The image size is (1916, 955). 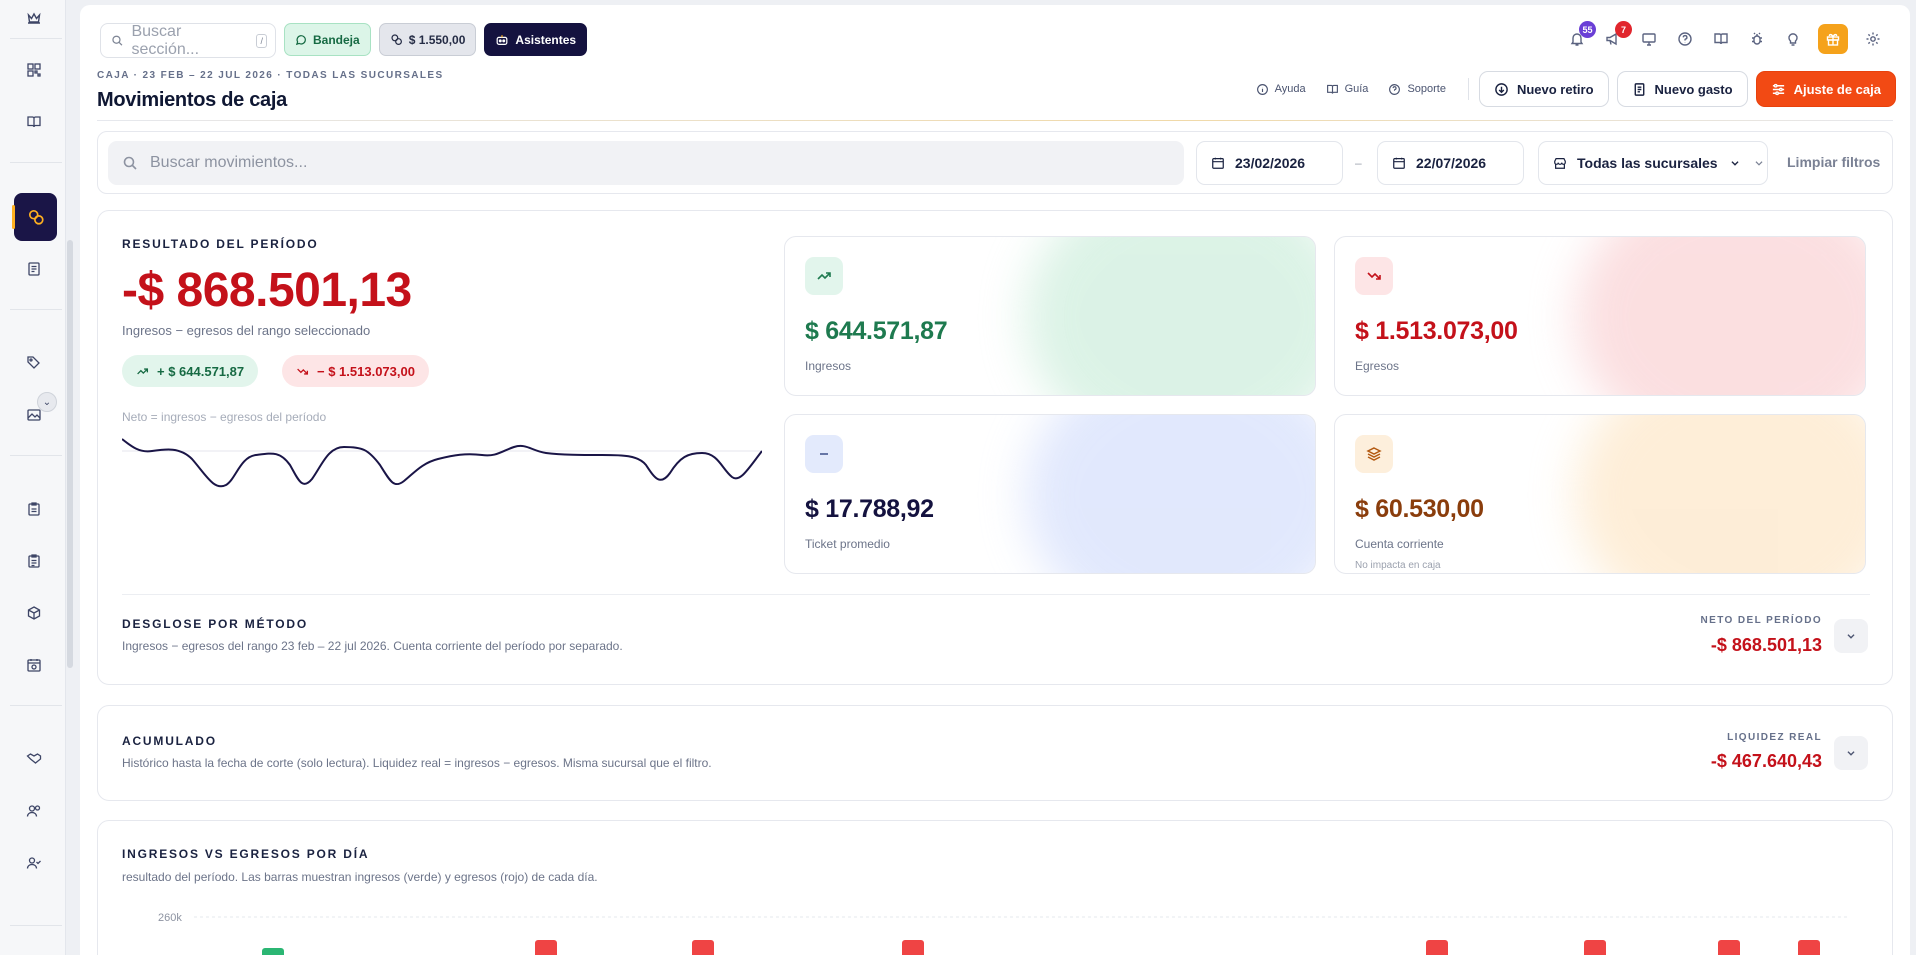 What do you see at coordinates (1833, 39) in the screenshot?
I see `gift-icon` at bounding box center [1833, 39].